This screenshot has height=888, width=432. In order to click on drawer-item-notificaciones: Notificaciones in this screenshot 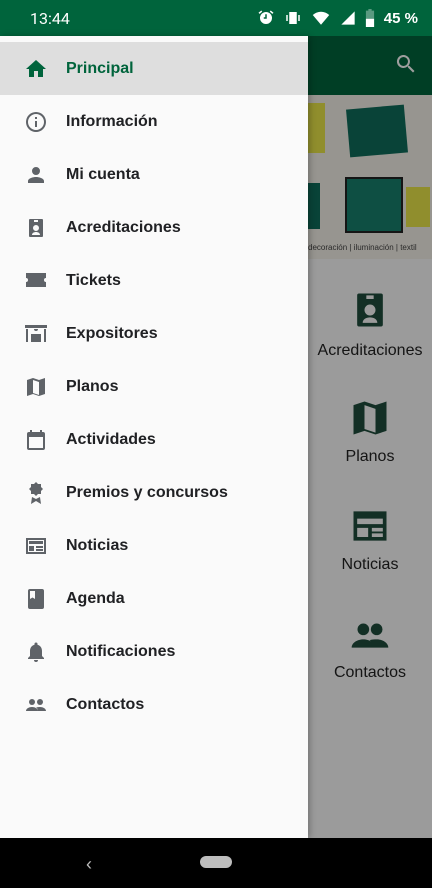, I will do `click(154, 651)`.